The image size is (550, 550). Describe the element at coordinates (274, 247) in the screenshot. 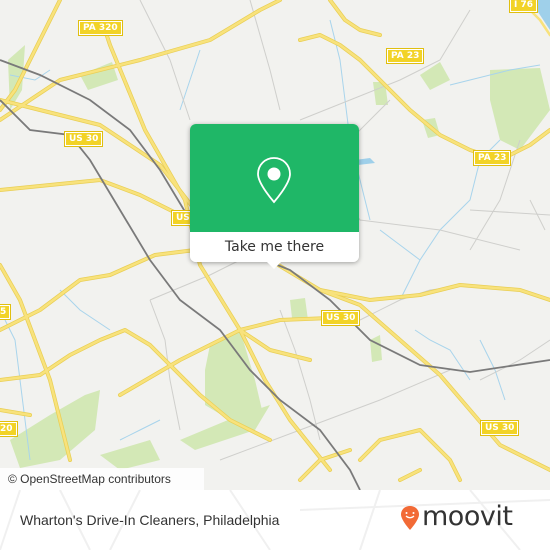

I see `take-me-there-button: Take me there` at that location.